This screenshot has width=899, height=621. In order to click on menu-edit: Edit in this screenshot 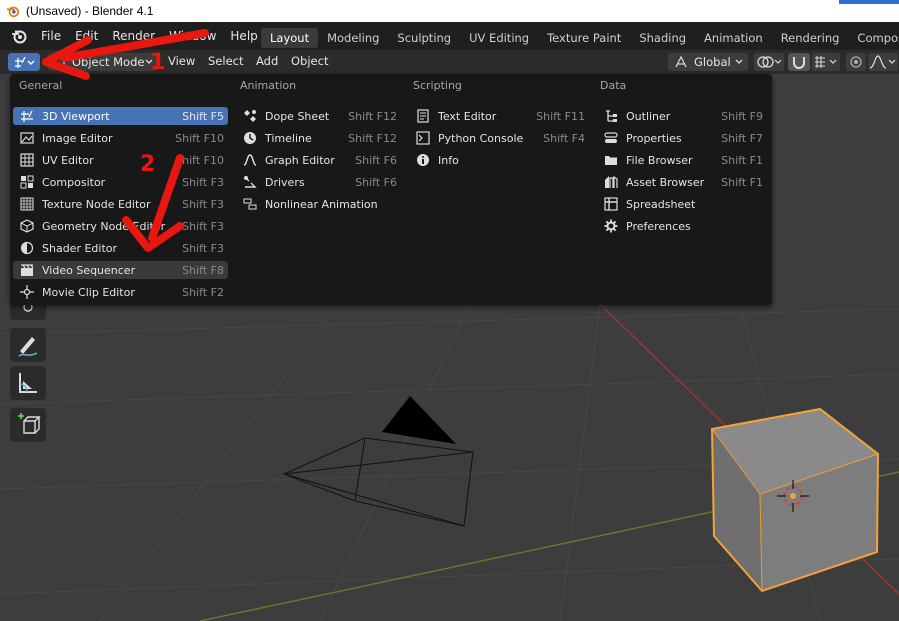, I will do `click(86, 36)`.